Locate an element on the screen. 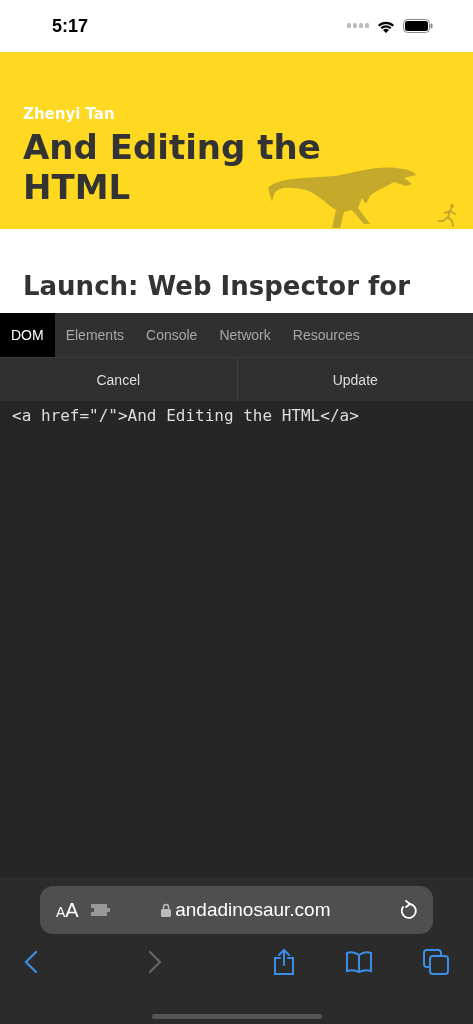 The height and width of the screenshot is (1024, 473). inspector-tab: Network is located at coordinates (245, 335).